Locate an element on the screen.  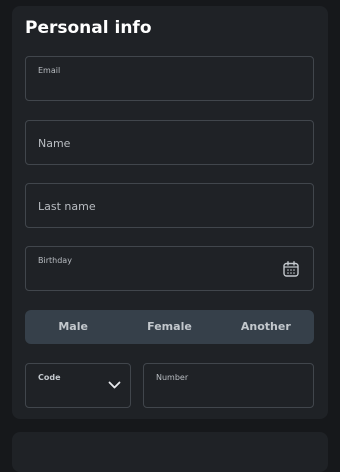
email-label: Email is located at coordinates (49, 70).